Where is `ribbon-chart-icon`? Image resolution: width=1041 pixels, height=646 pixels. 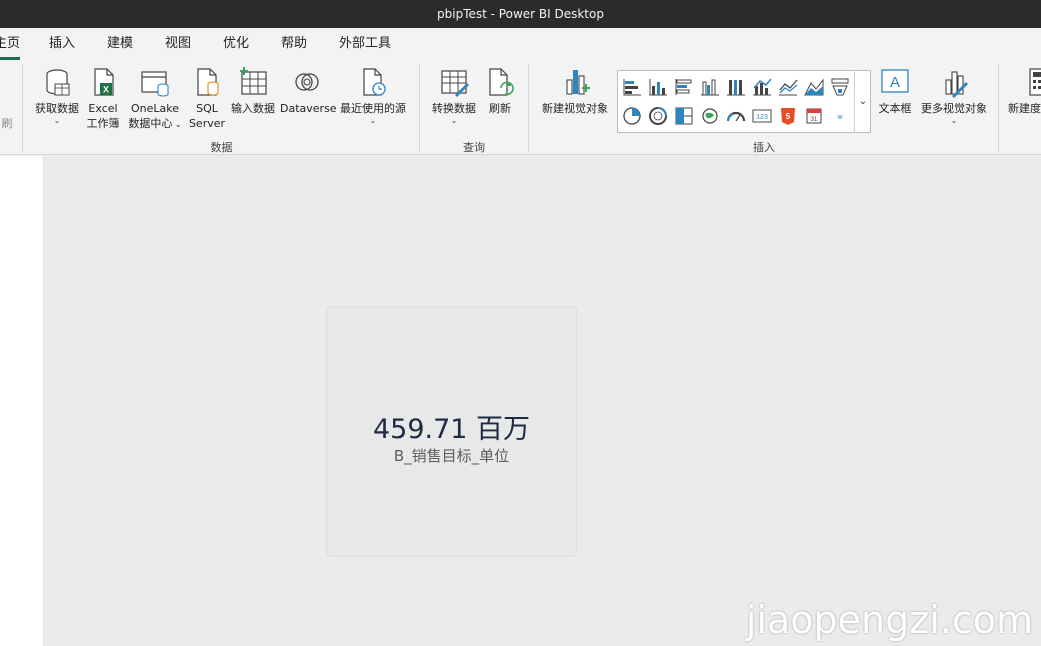 ribbon-chart-icon is located at coordinates (840, 87).